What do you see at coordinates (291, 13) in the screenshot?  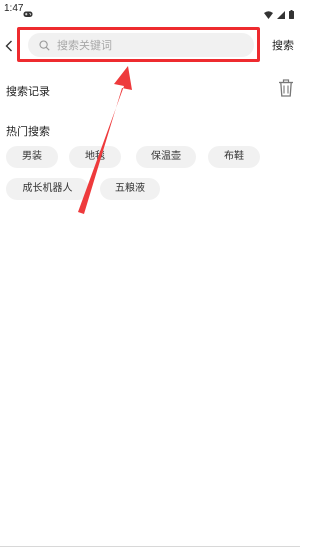 I see `battery-icon` at bounding box center [291, 13].